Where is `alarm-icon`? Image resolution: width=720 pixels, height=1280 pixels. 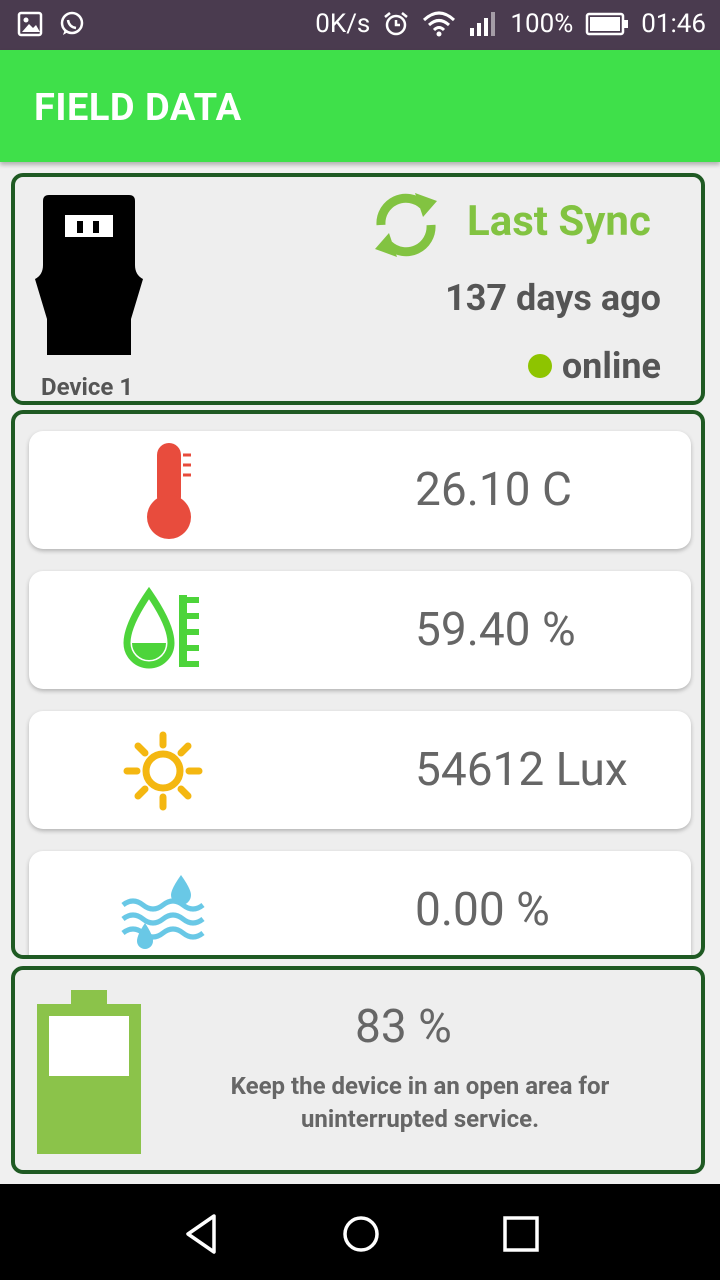 alarm-icon is located at coordinates (396, 24).